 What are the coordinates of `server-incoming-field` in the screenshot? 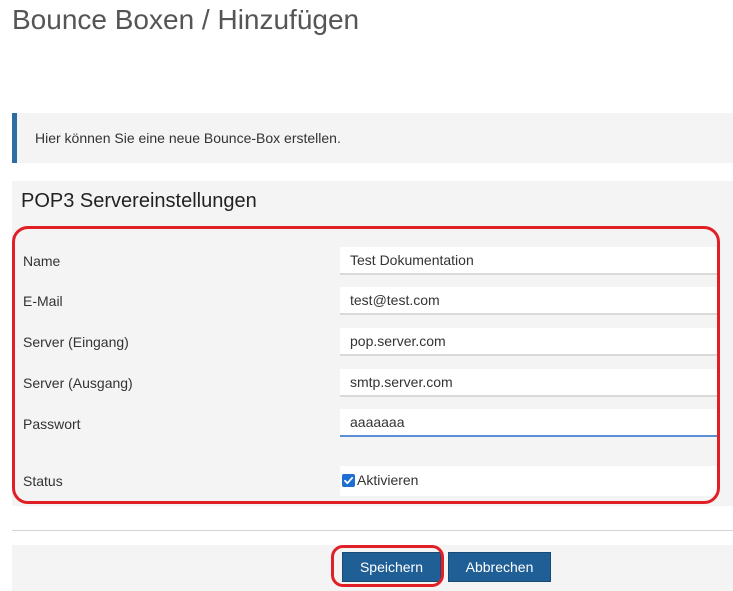 It's located at (529, 342).